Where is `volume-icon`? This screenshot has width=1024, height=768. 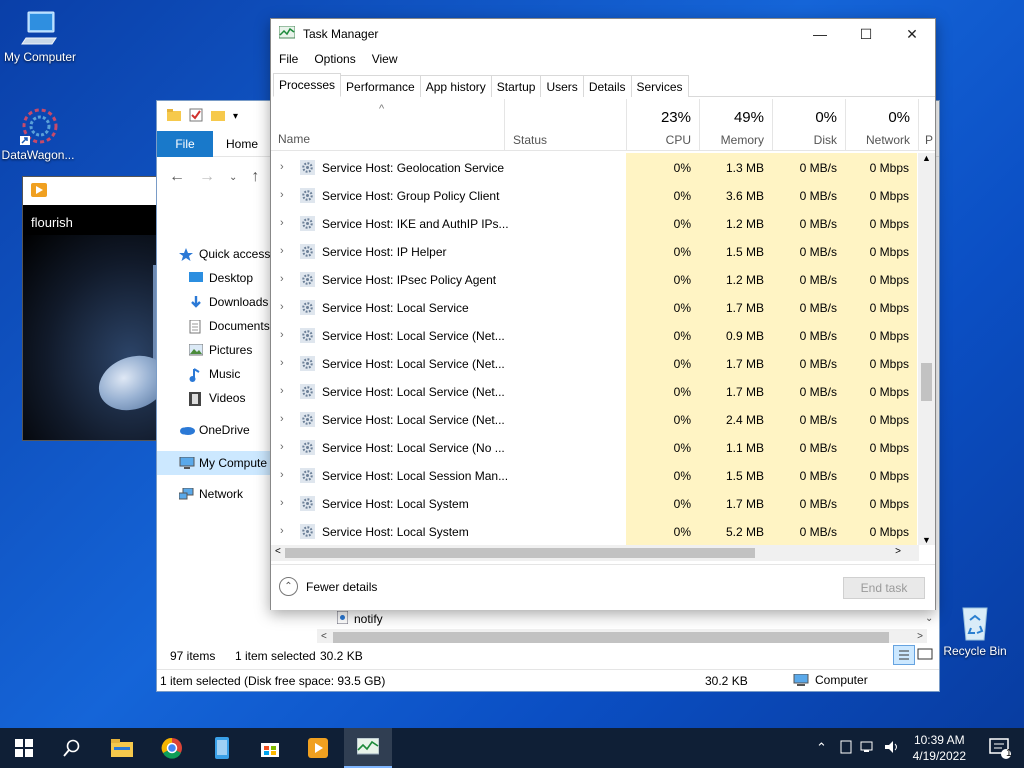 volume-icon is located at coordinates (892, 748).